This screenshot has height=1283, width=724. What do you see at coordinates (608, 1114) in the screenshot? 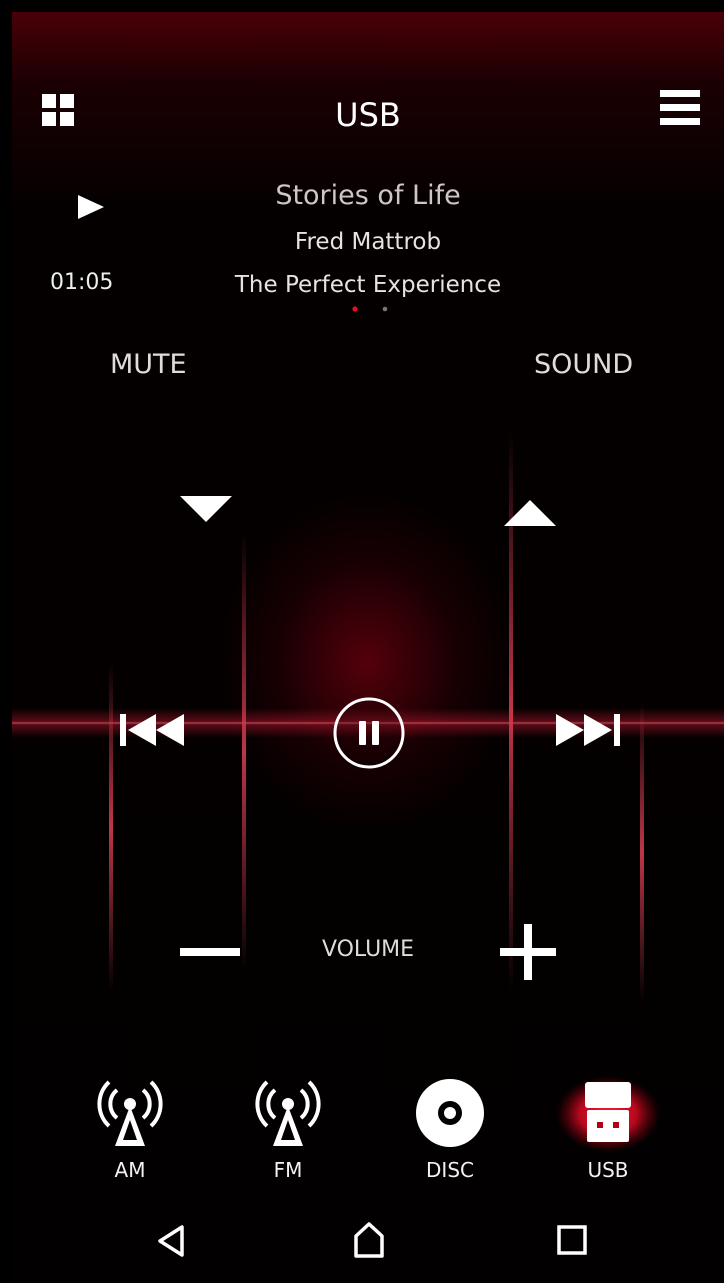
I see `usb-drive-icon` at bounding box center [608, 1114].